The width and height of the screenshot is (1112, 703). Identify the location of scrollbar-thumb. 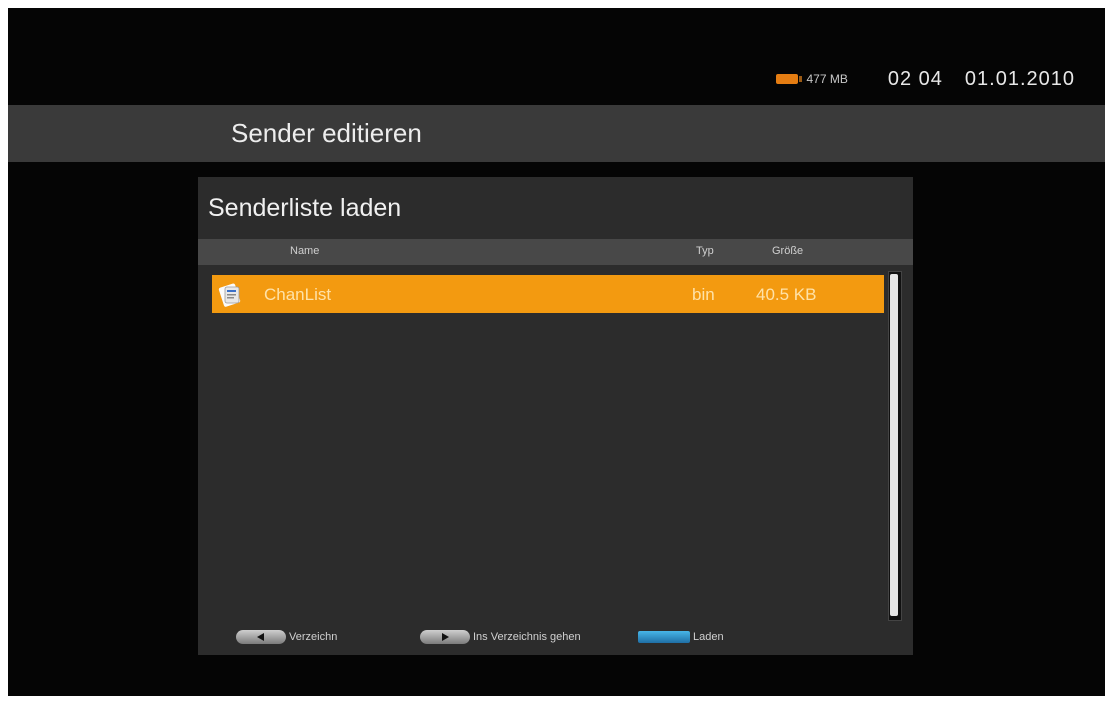
(894, 445).